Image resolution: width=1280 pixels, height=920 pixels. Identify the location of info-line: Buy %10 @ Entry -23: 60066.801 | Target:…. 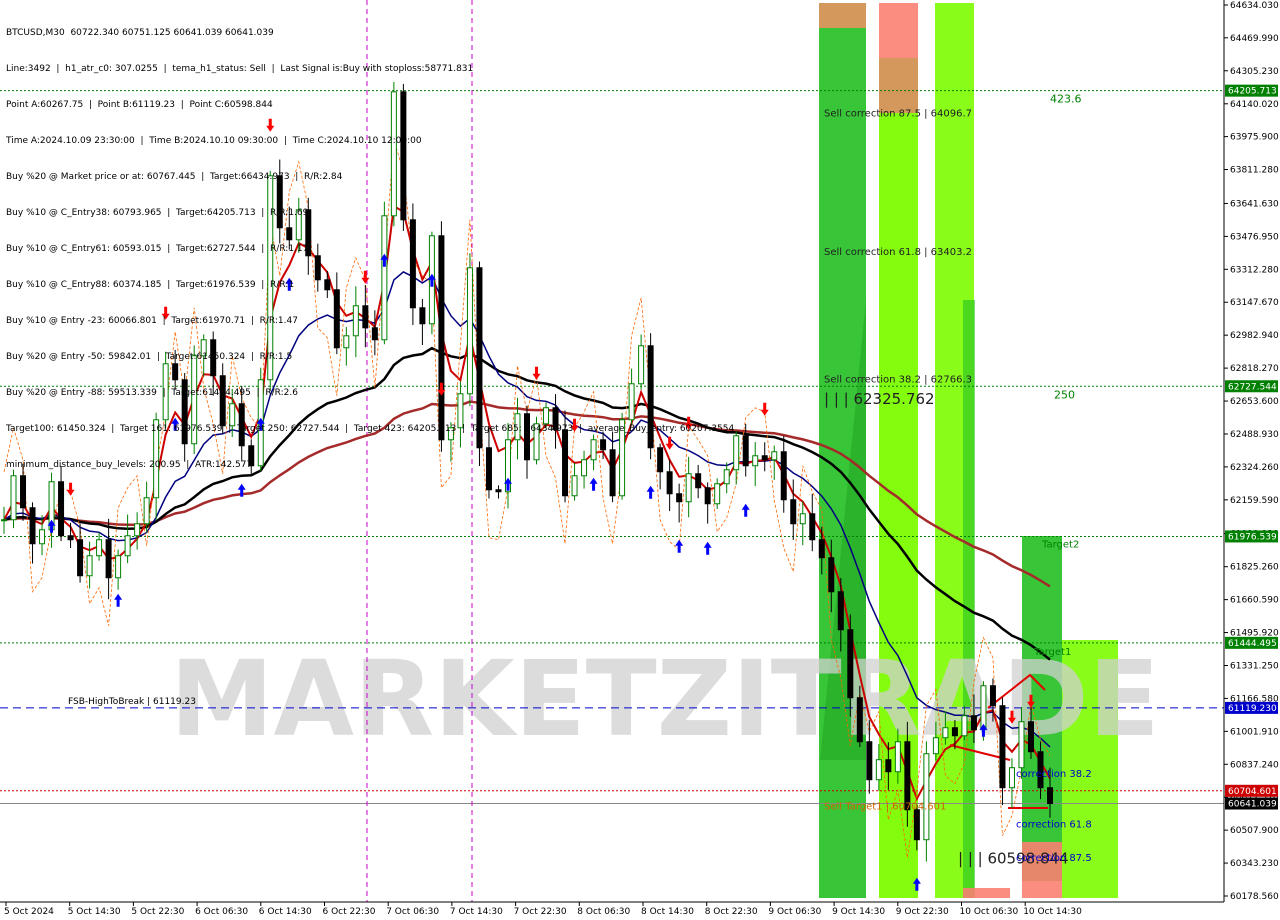
(152, 321).